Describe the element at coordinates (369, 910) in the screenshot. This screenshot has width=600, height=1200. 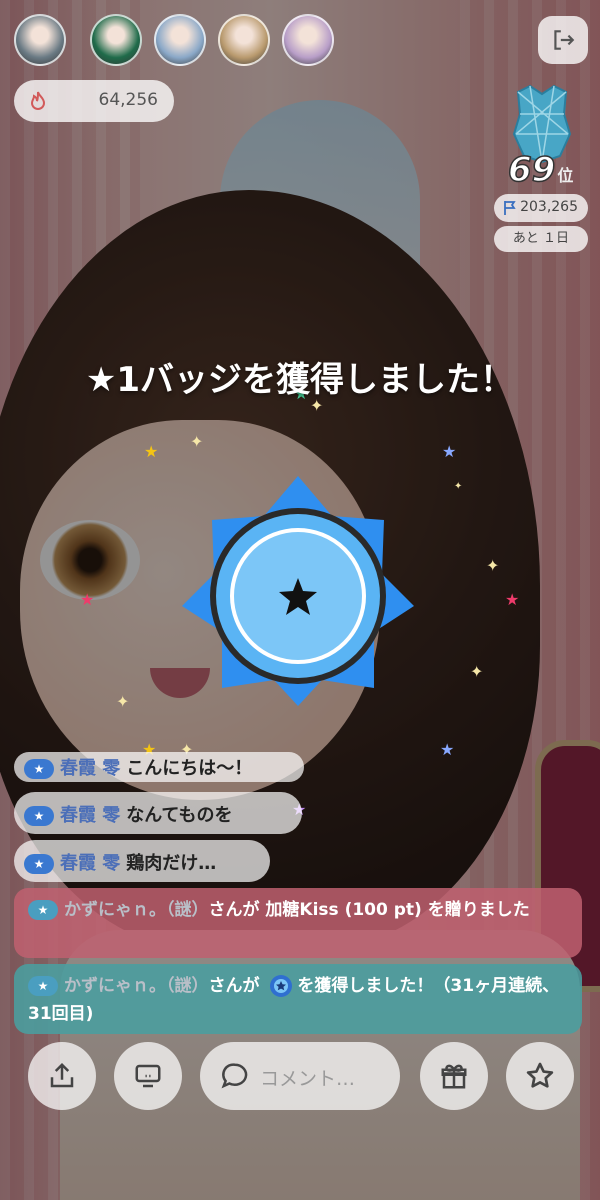
I see `gift-text: さんが 加糖Kiss (100 pt) を贈りました` at that location.